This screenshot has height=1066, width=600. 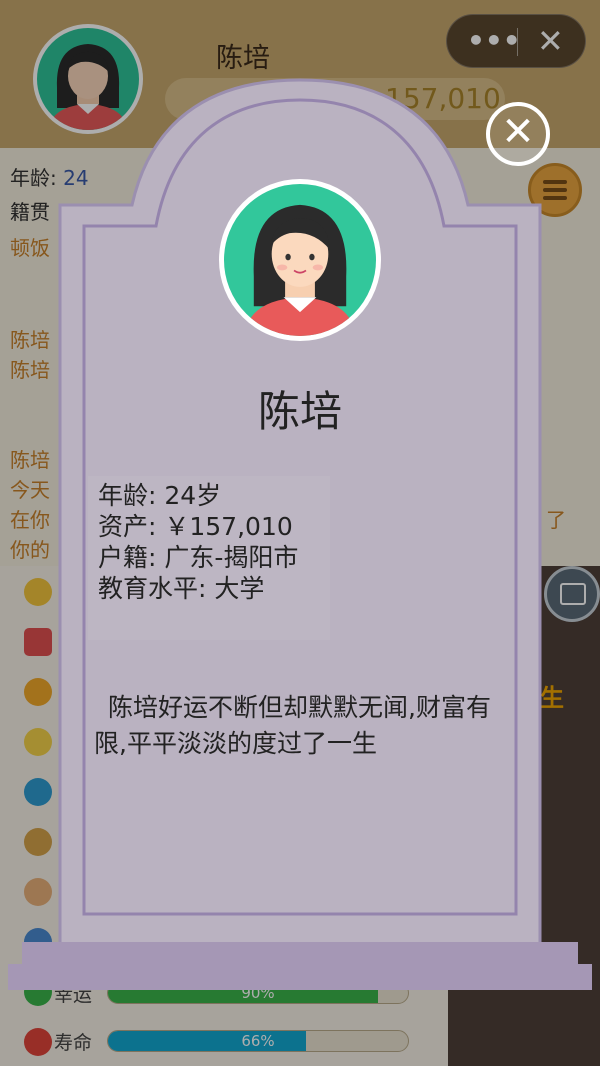 I want to click on modal-avatar, so click(x=300, y=260).